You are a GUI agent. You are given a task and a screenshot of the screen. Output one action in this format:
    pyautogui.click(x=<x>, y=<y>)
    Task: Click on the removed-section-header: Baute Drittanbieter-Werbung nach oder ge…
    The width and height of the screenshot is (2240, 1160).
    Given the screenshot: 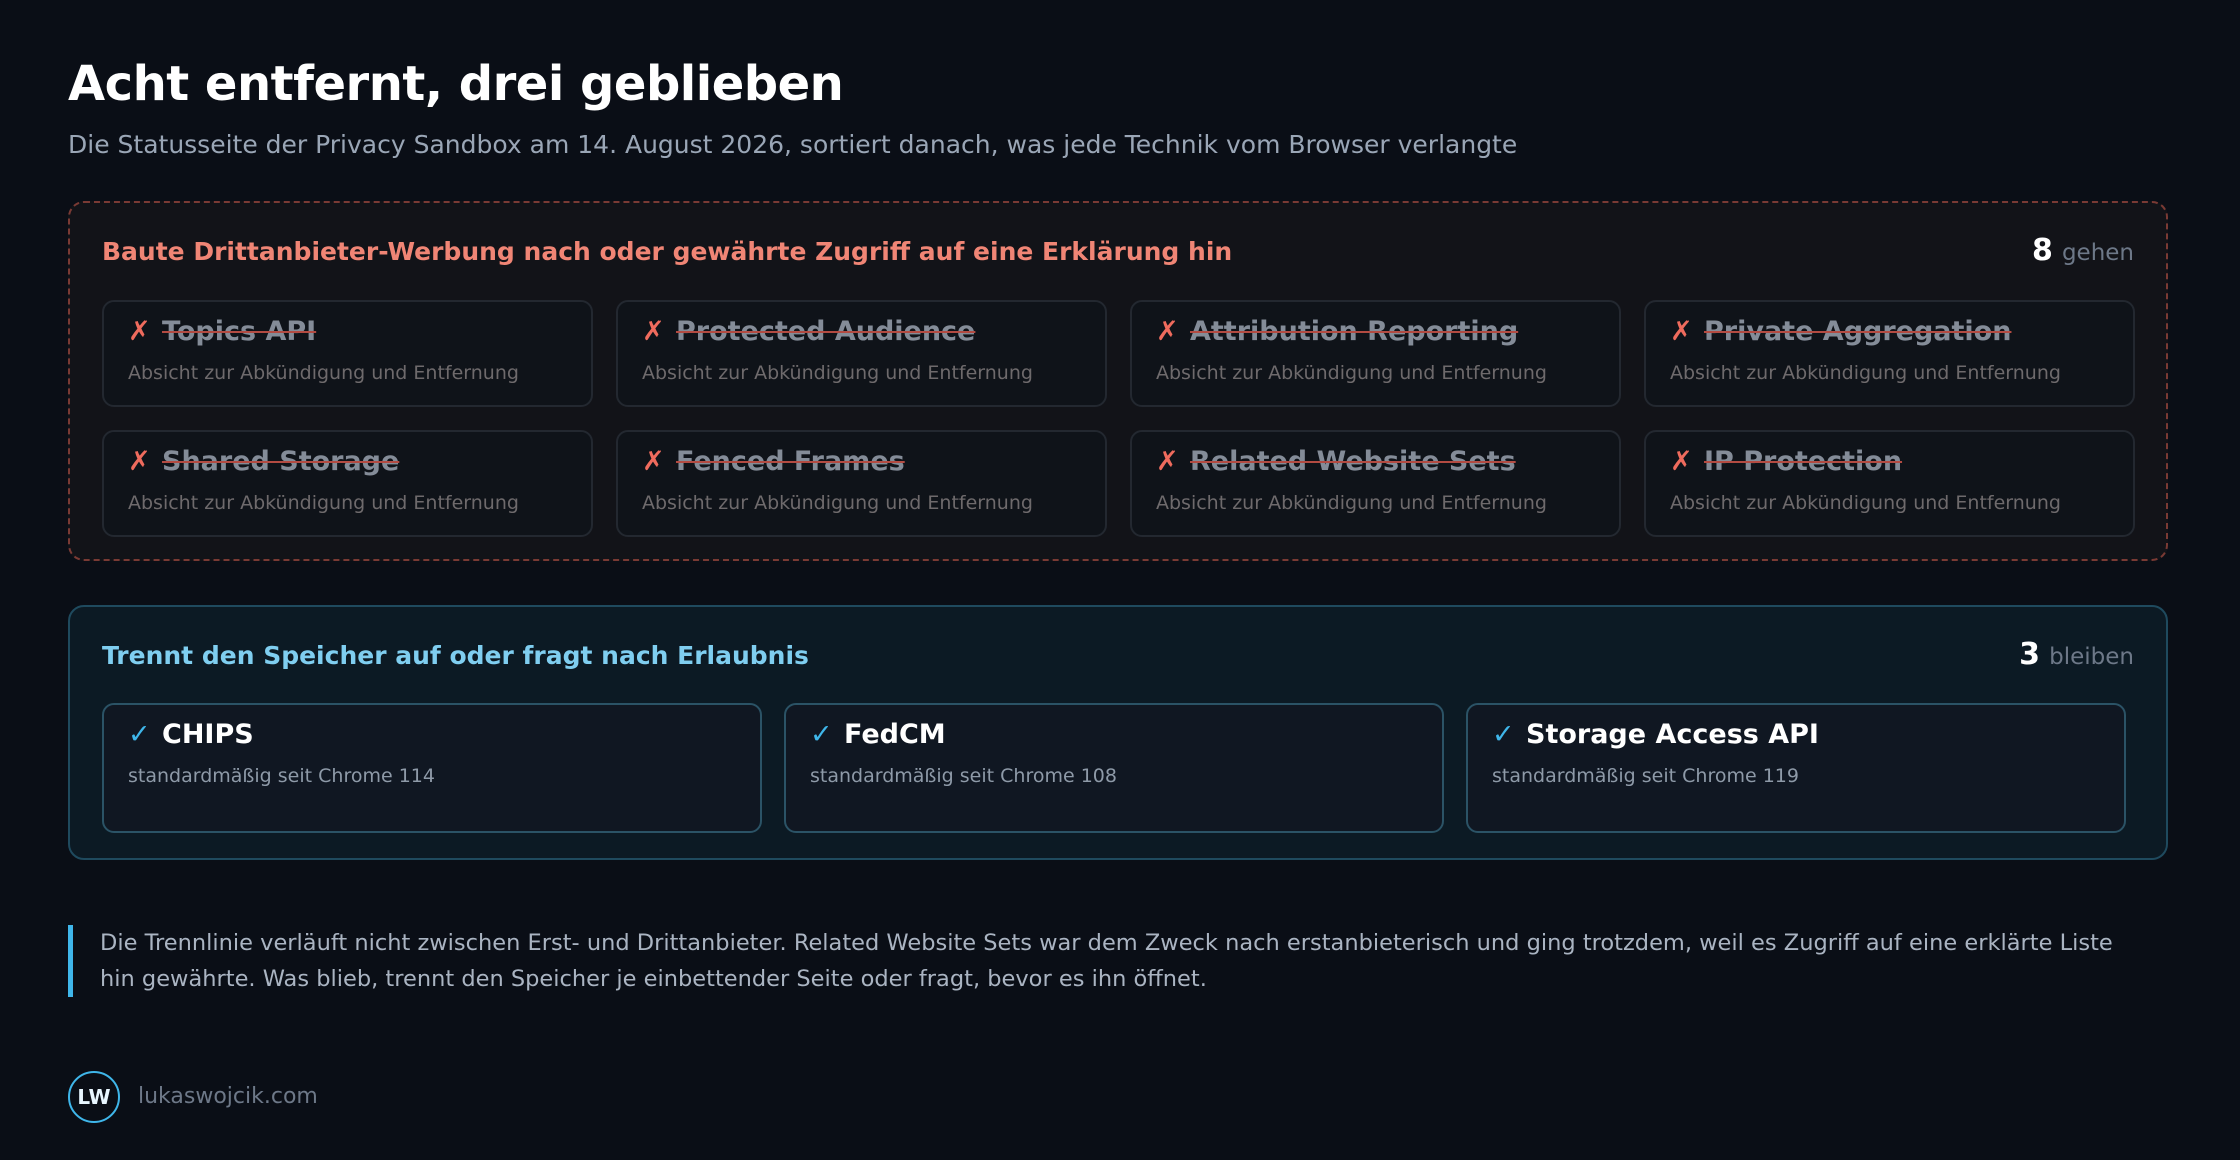 What is the action you would take?
    pyautogui.click(x=1118, y=255)
    